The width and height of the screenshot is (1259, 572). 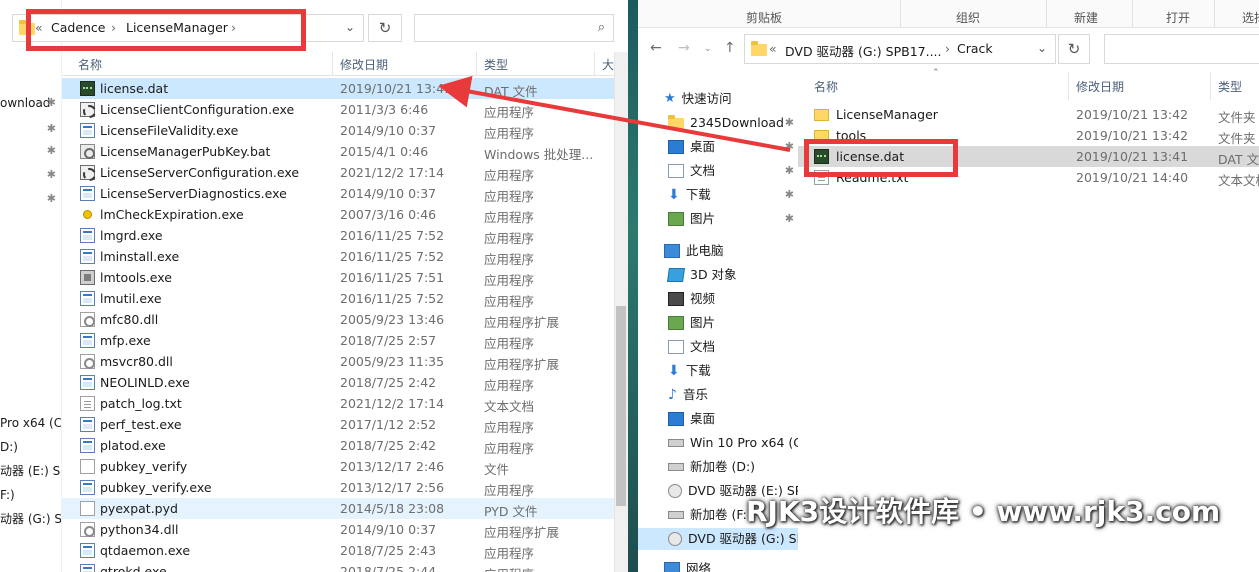 I want to click on nav-item: 图片, so click(x=718, y=323).